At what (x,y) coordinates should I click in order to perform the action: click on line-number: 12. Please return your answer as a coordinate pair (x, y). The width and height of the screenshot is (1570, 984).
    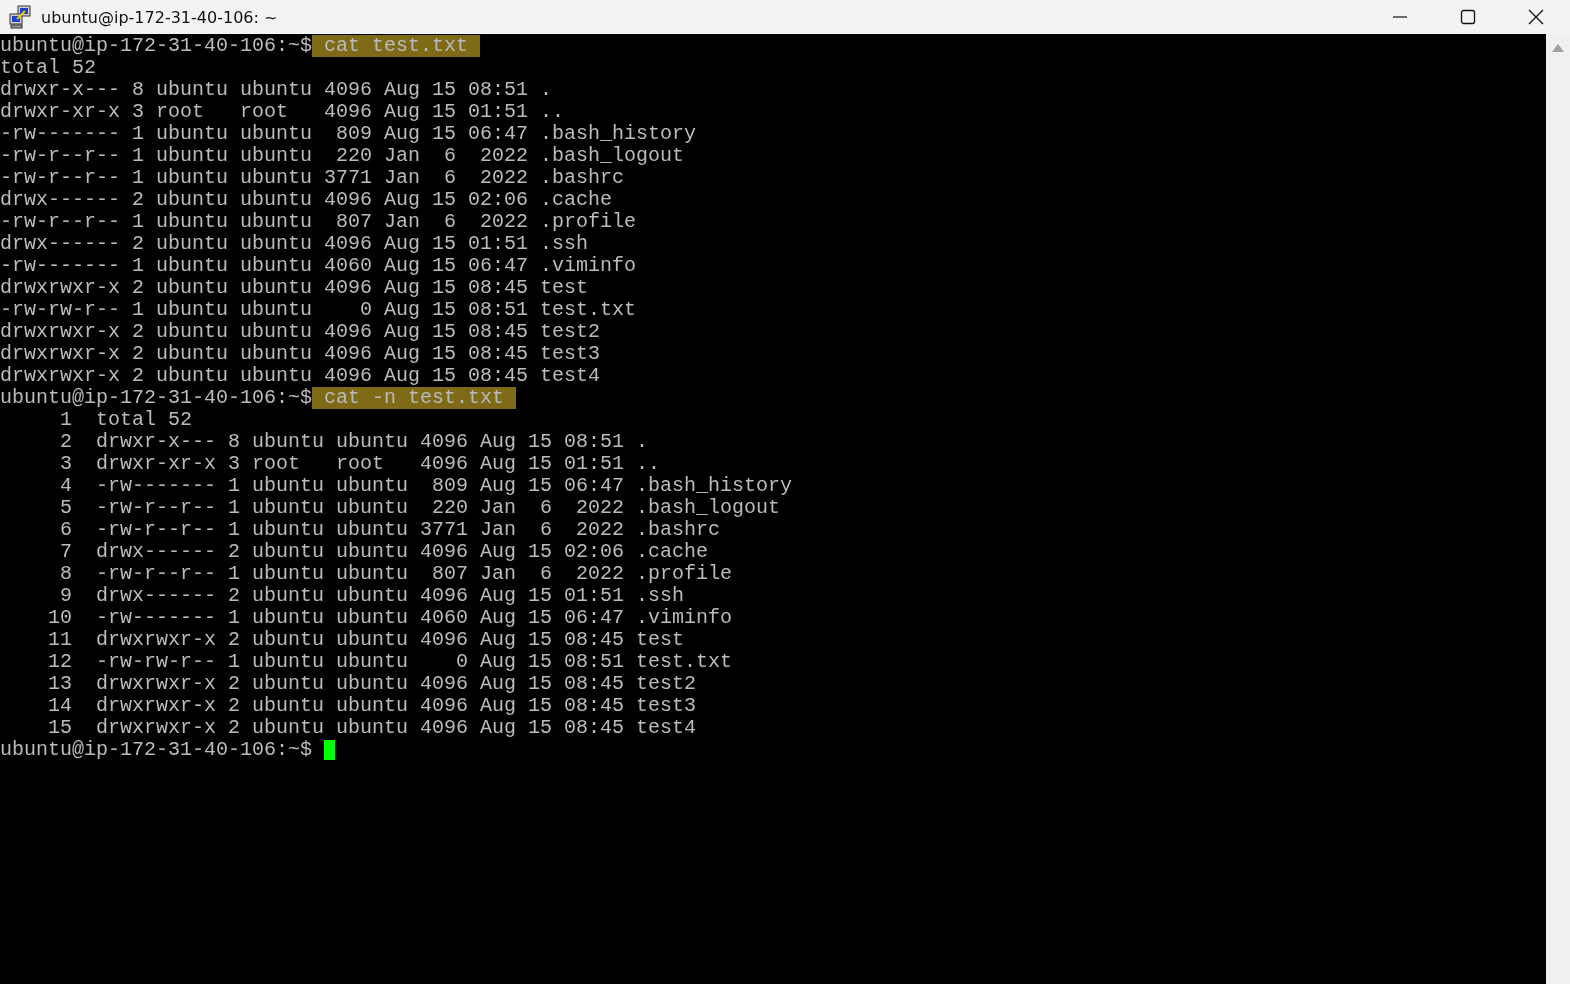
    Looking at the image, I should click on (59, 662).